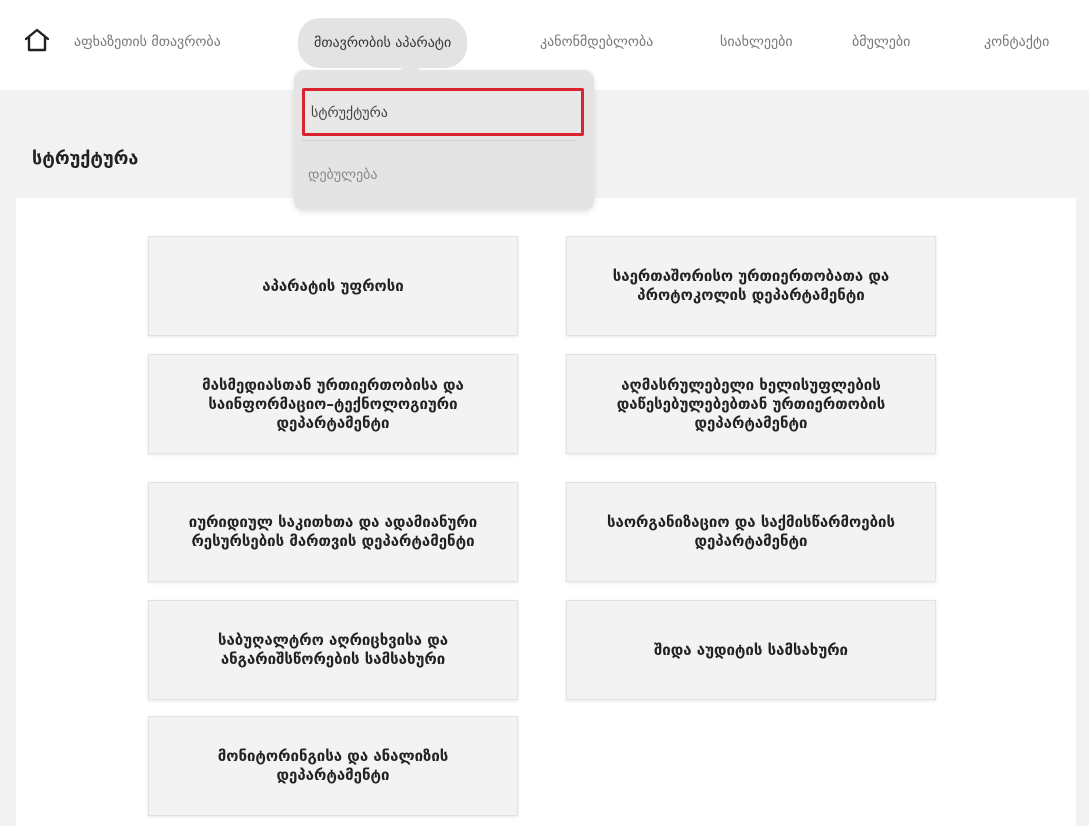  Describe the element at coordinates (751, 650) in the screenshot. I see `card-internal-audit: შიდა აუდიტის სამსახური` at that location.